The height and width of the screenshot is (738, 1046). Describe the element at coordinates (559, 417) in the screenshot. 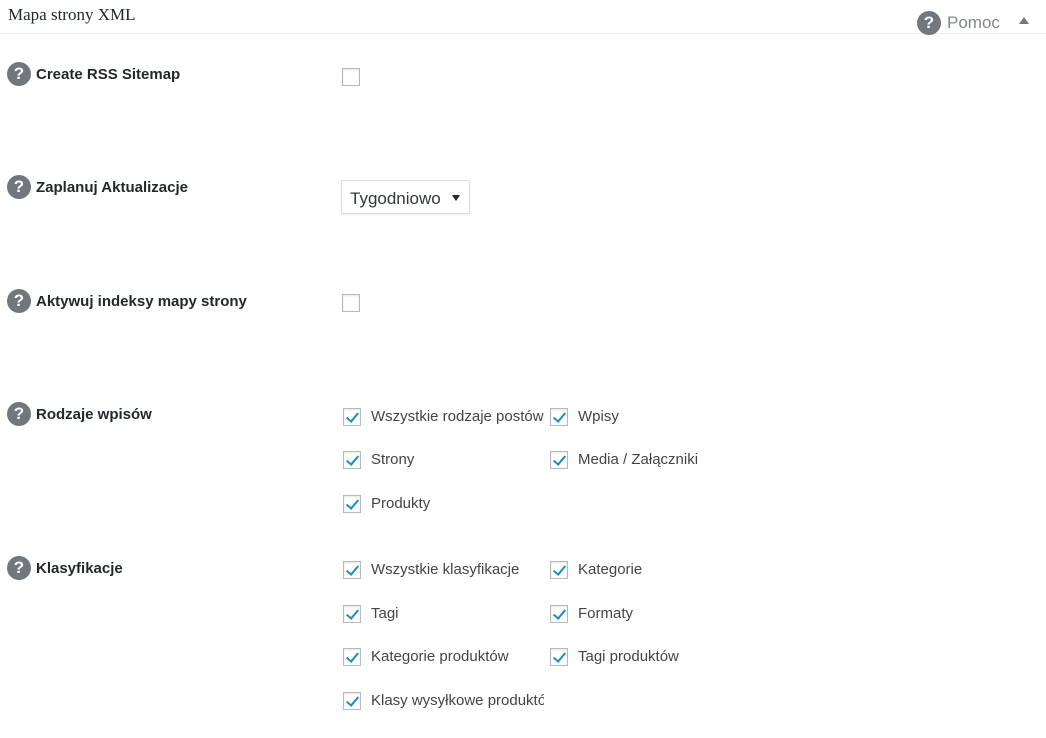

I see `post-type-posts-checkbox` at that location.